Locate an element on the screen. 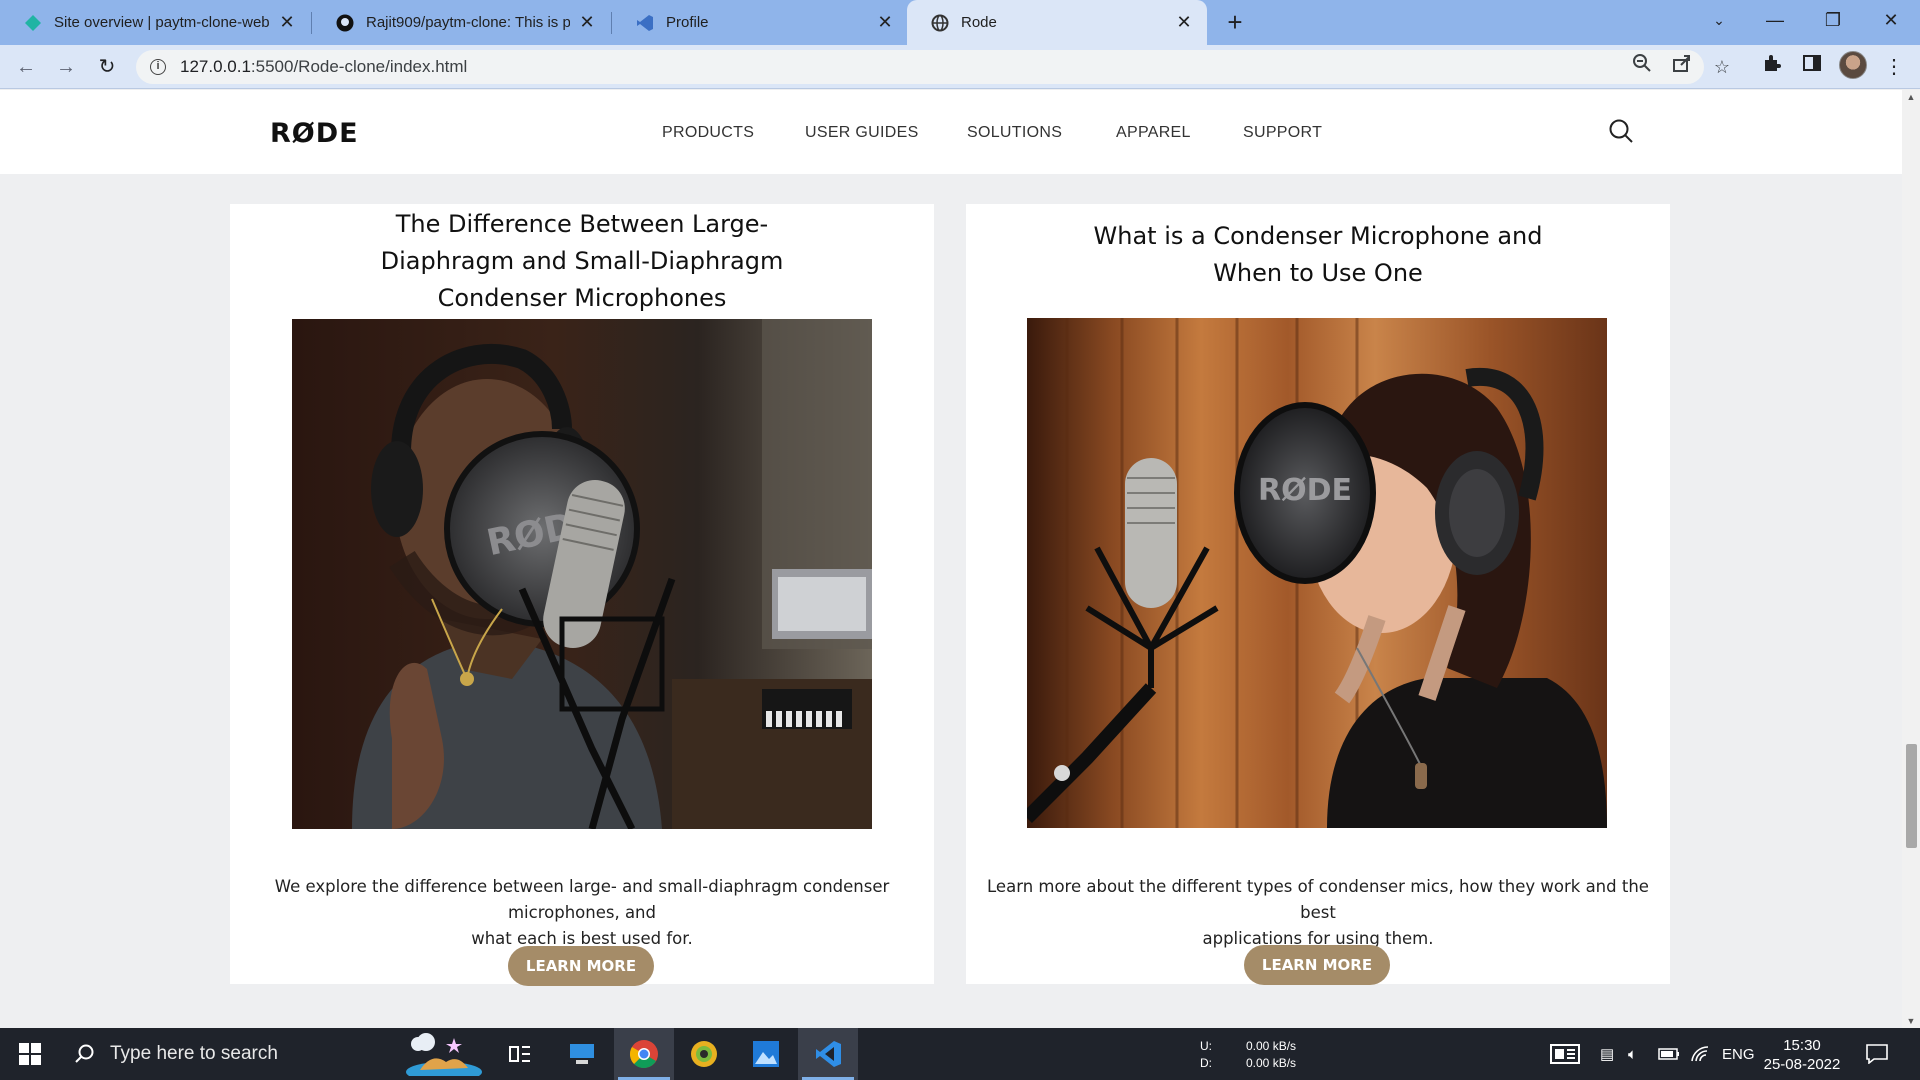 The height and width of the screenshot is (1080, 1920). reload-button: ↻ is located at coordinates (107, 67).